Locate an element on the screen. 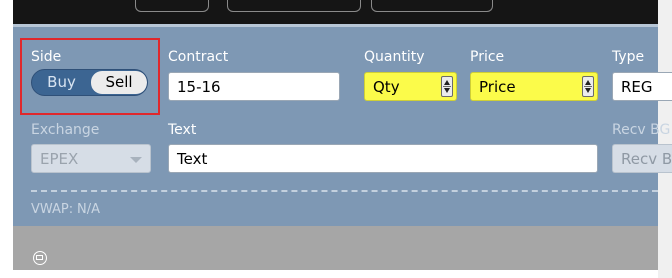 This screenshot has width=672, height=278. exchange-label: Exchange is located at coordinates (65, 130).